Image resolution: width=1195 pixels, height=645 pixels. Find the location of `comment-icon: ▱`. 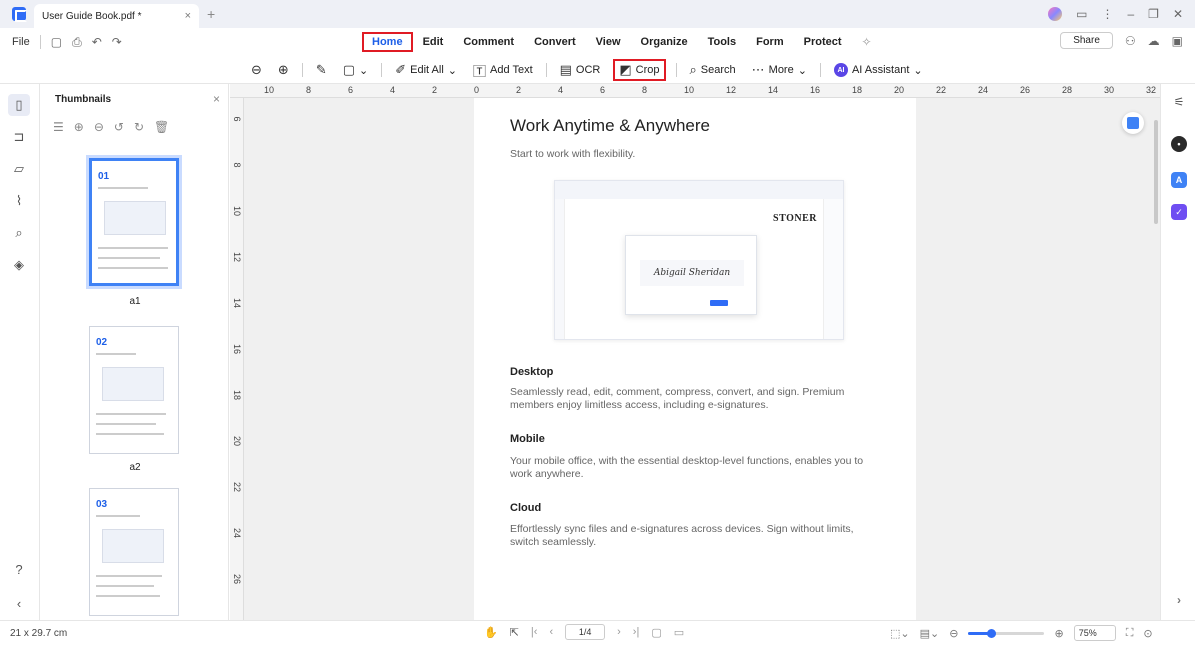

comment-icon: ▱ is located at coordinates (19, 169).